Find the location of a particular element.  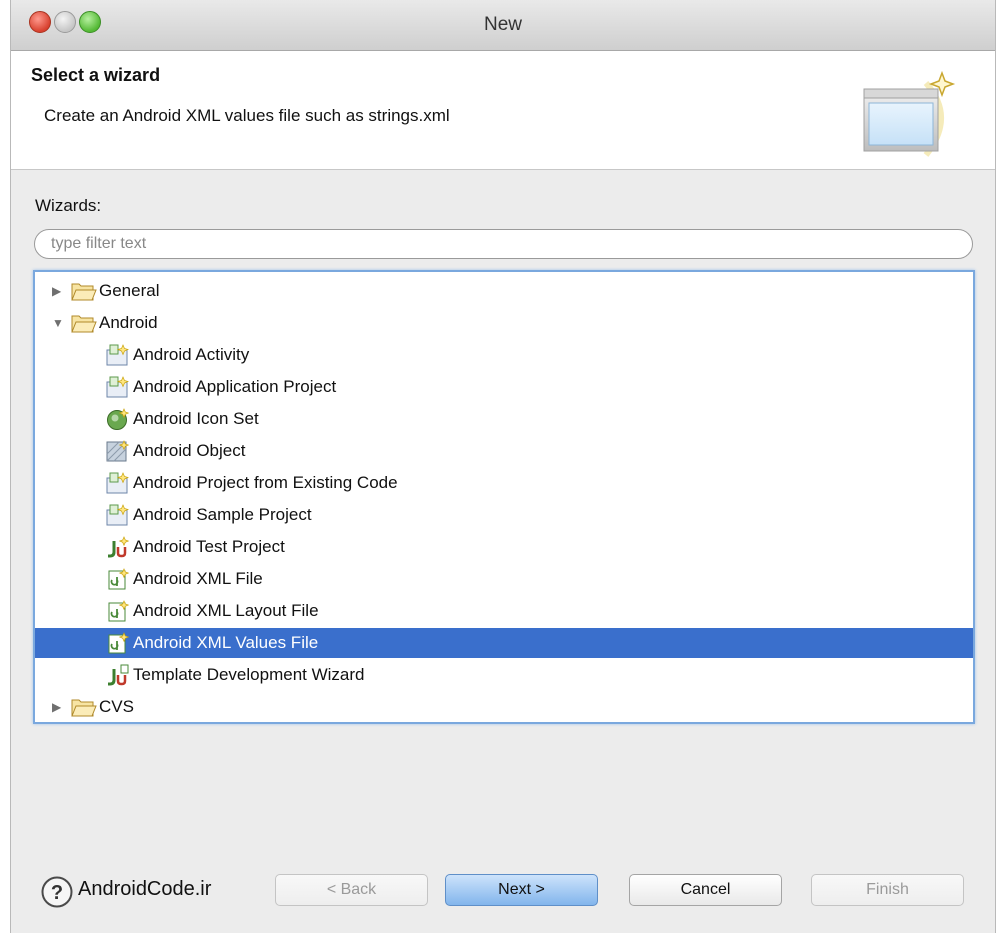

collapse-arrow-icon: ▼ is located at coordinates (58, 323).